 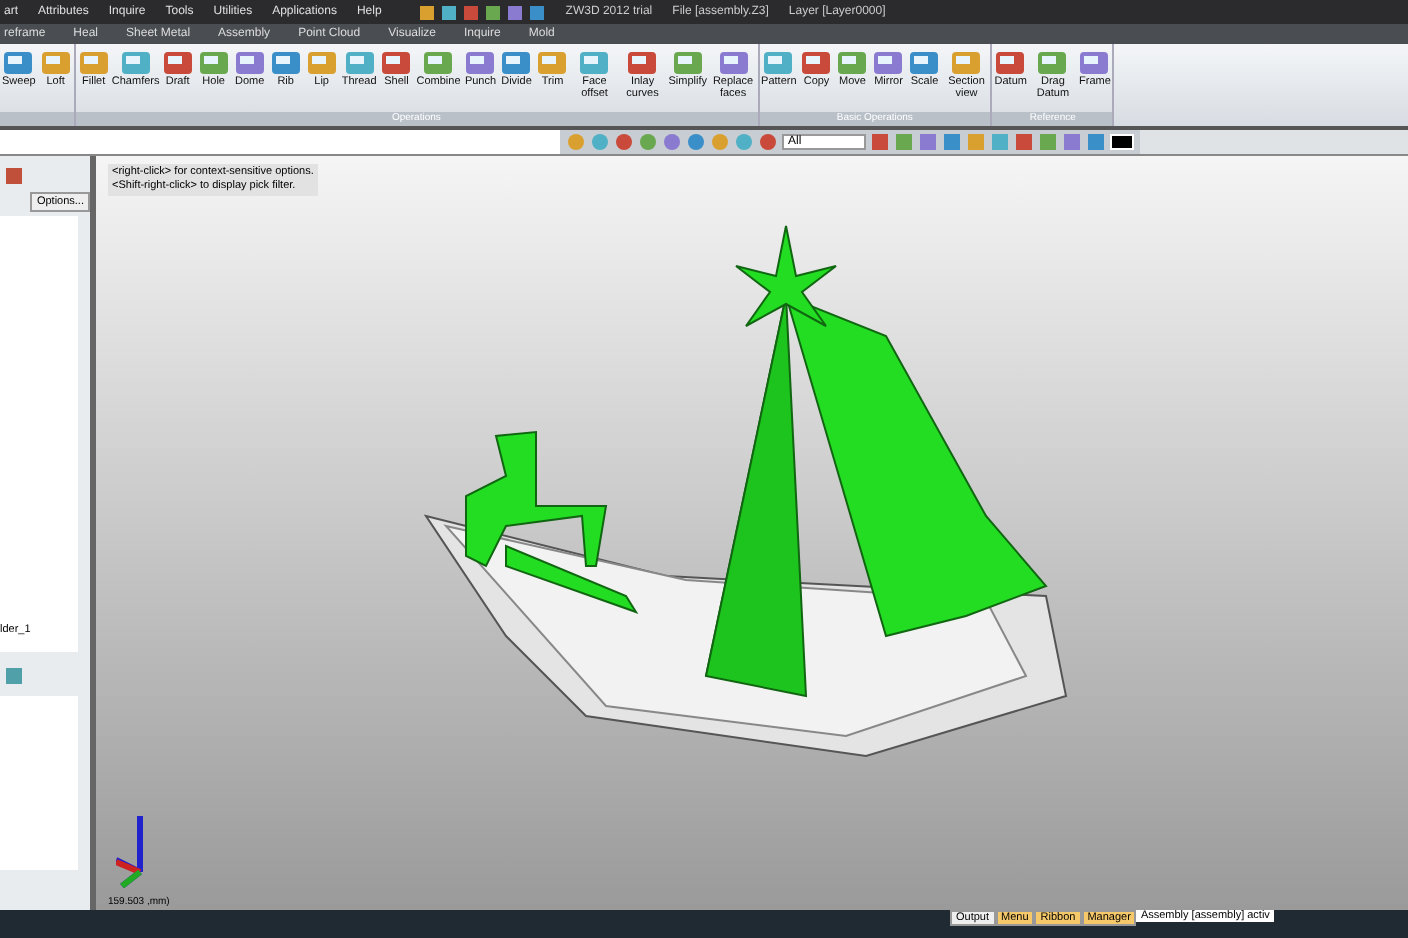 I want to click on color-swatch, so click(x=1122, y=142).